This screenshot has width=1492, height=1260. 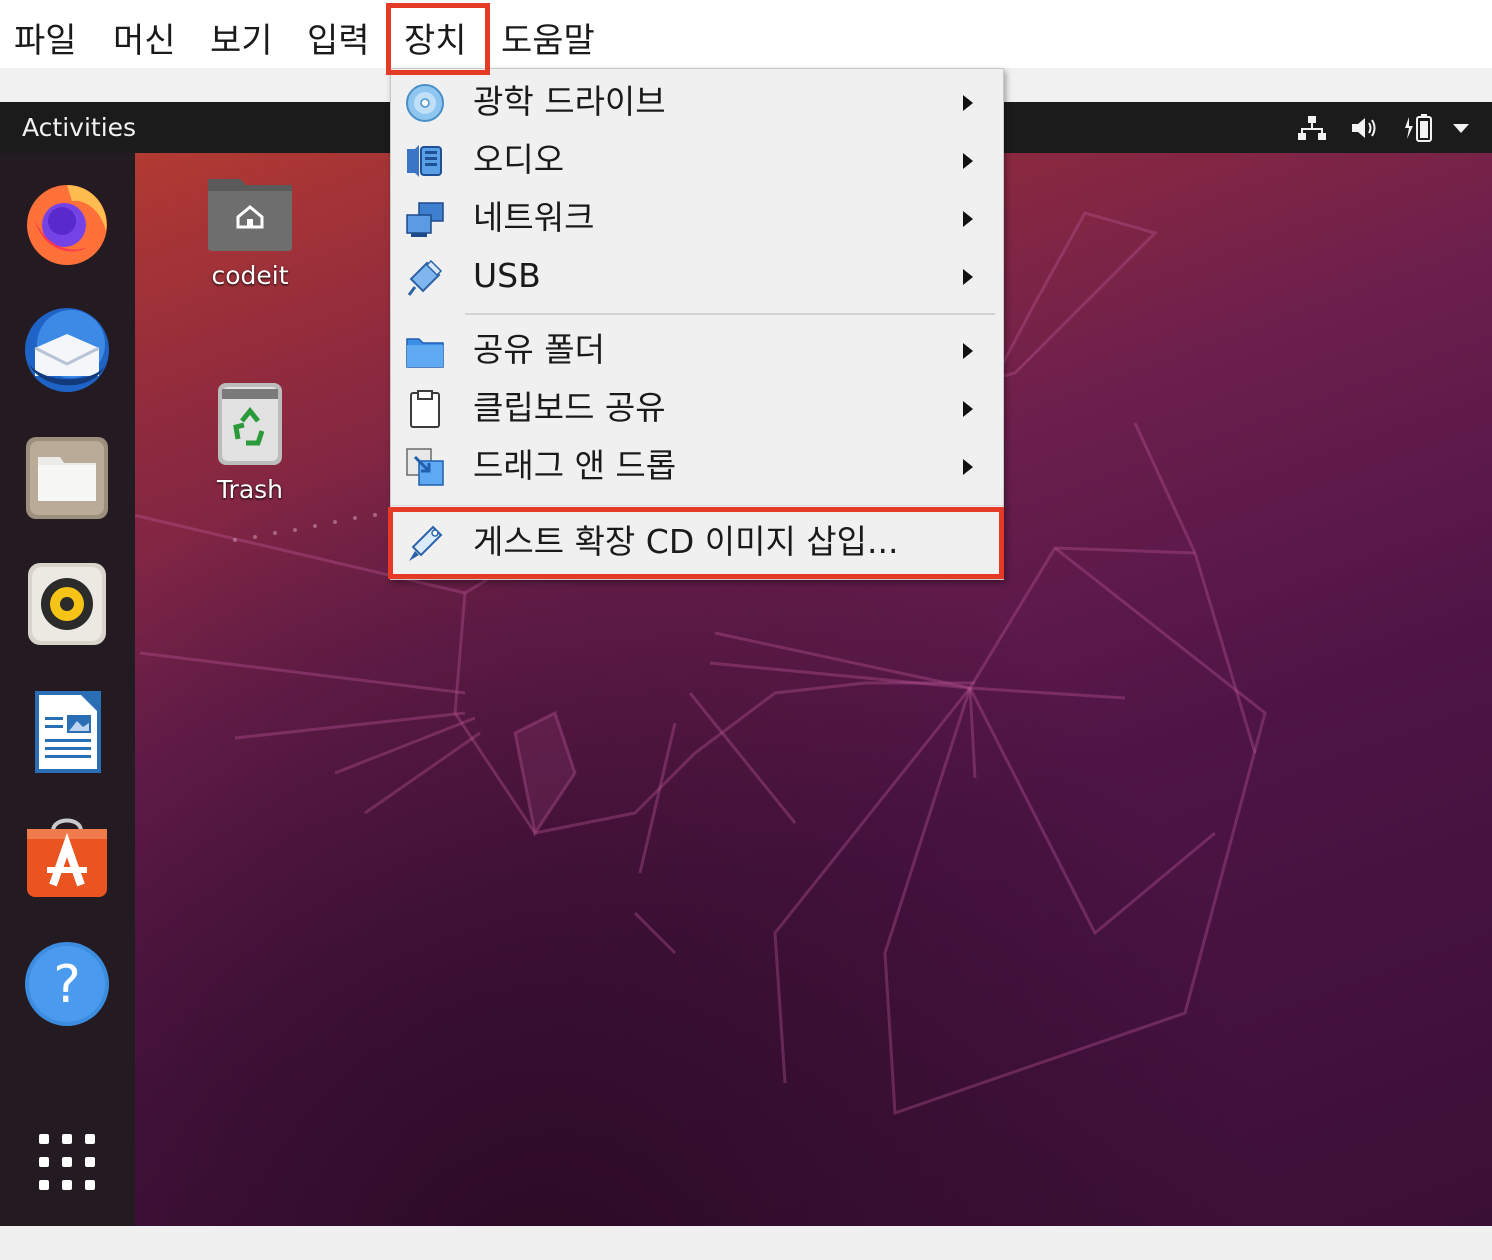 I want to click on network-adapter-icon, so click(x=425, y=219).